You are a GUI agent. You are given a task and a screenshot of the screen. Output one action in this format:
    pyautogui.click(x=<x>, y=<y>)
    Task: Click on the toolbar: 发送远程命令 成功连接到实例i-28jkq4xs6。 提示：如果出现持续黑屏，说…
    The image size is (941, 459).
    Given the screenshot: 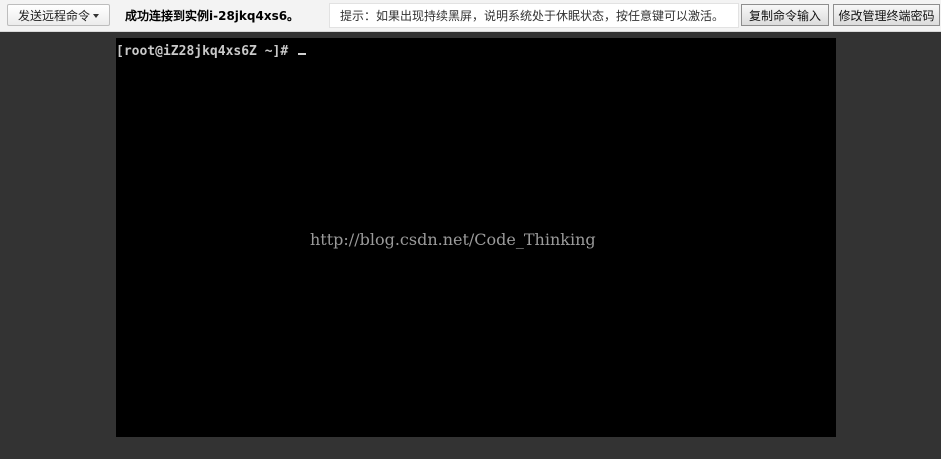 What is the action you would take?
    pyautogui.click(x=470, y=16)
    